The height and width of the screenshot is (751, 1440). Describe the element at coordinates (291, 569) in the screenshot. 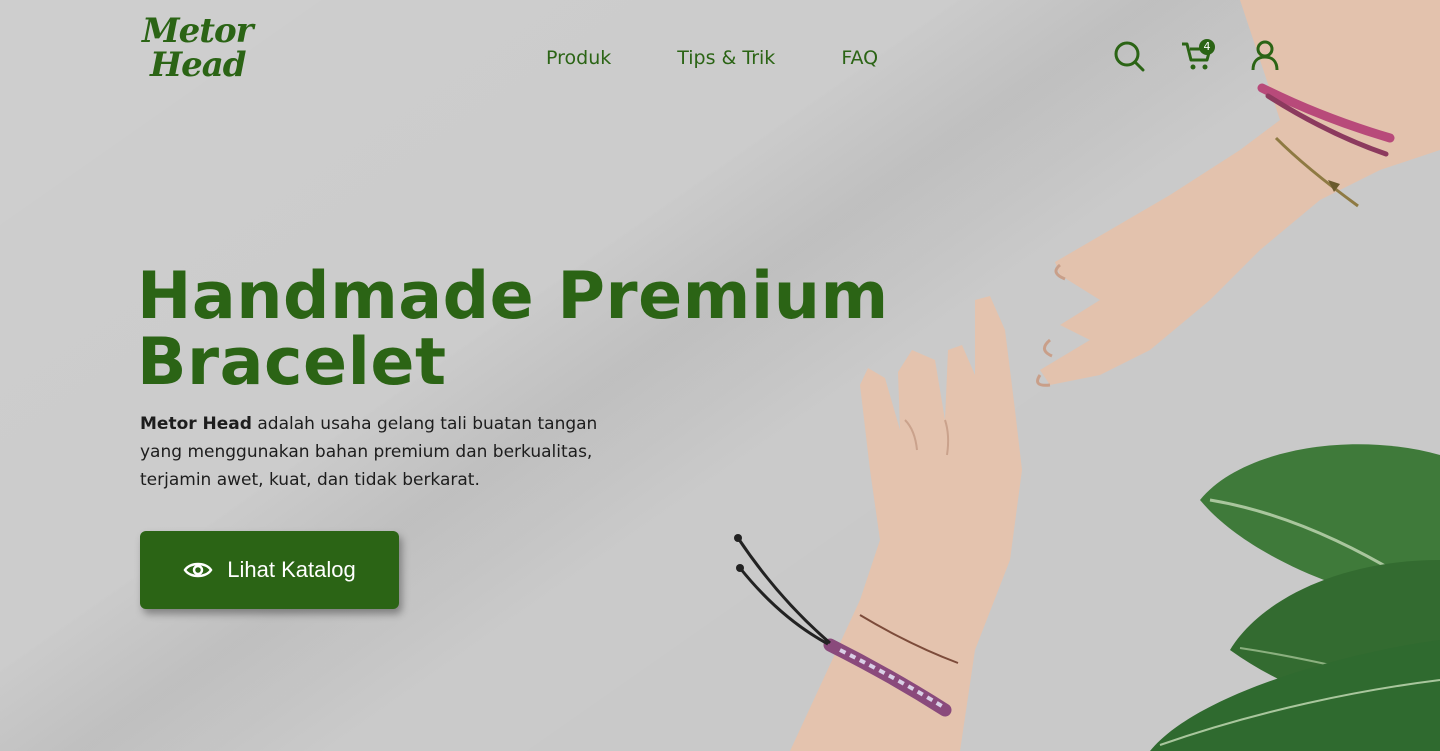

I see `view-catalog-label: Lihat Katalog` at that location.